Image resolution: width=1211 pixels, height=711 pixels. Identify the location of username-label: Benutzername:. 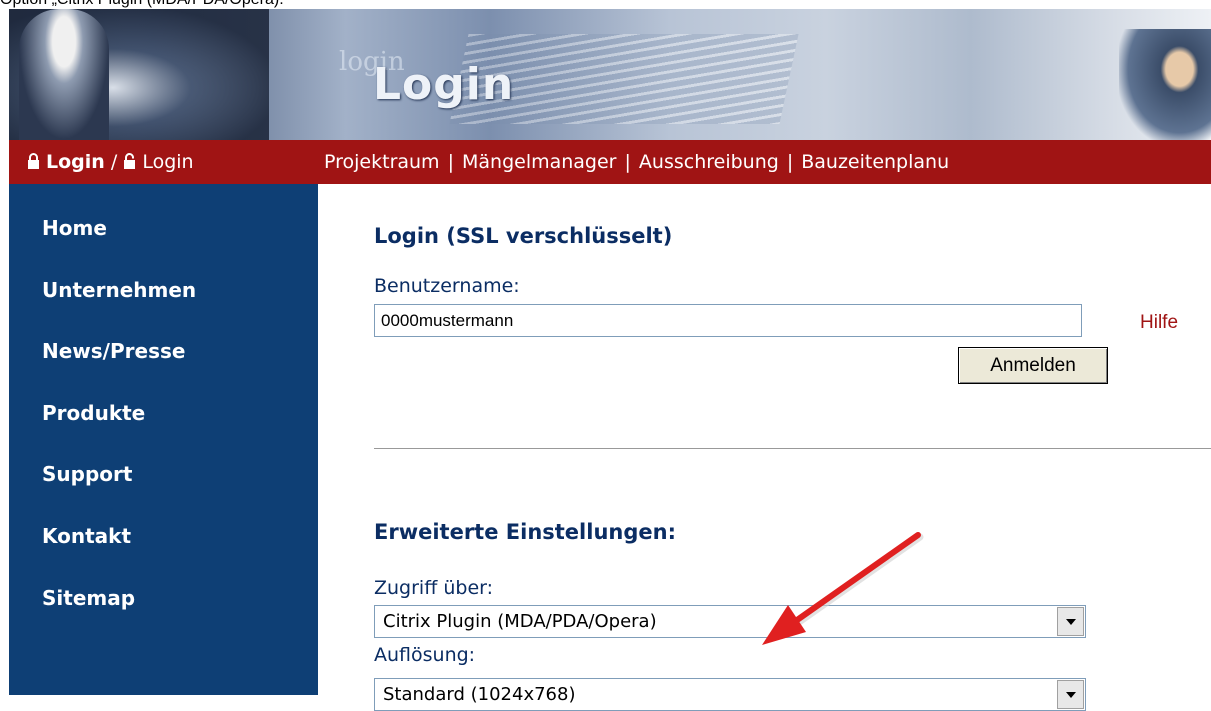
(447, 286).